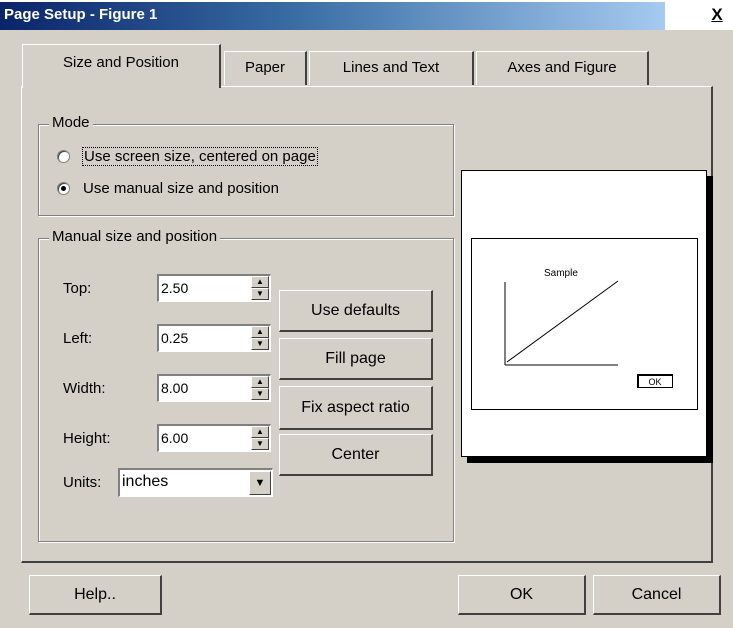  Describe the element at coordinates (655, 381) in the screenshot. I see `preview-ok-button: OK` at that location.